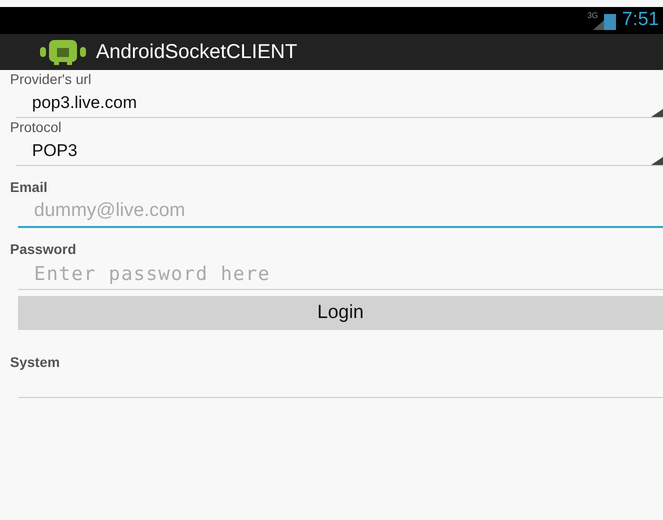 Image resolution: width=663 pixels, height=520 pixels. I want to click on section-label: System, so click(35, 362).